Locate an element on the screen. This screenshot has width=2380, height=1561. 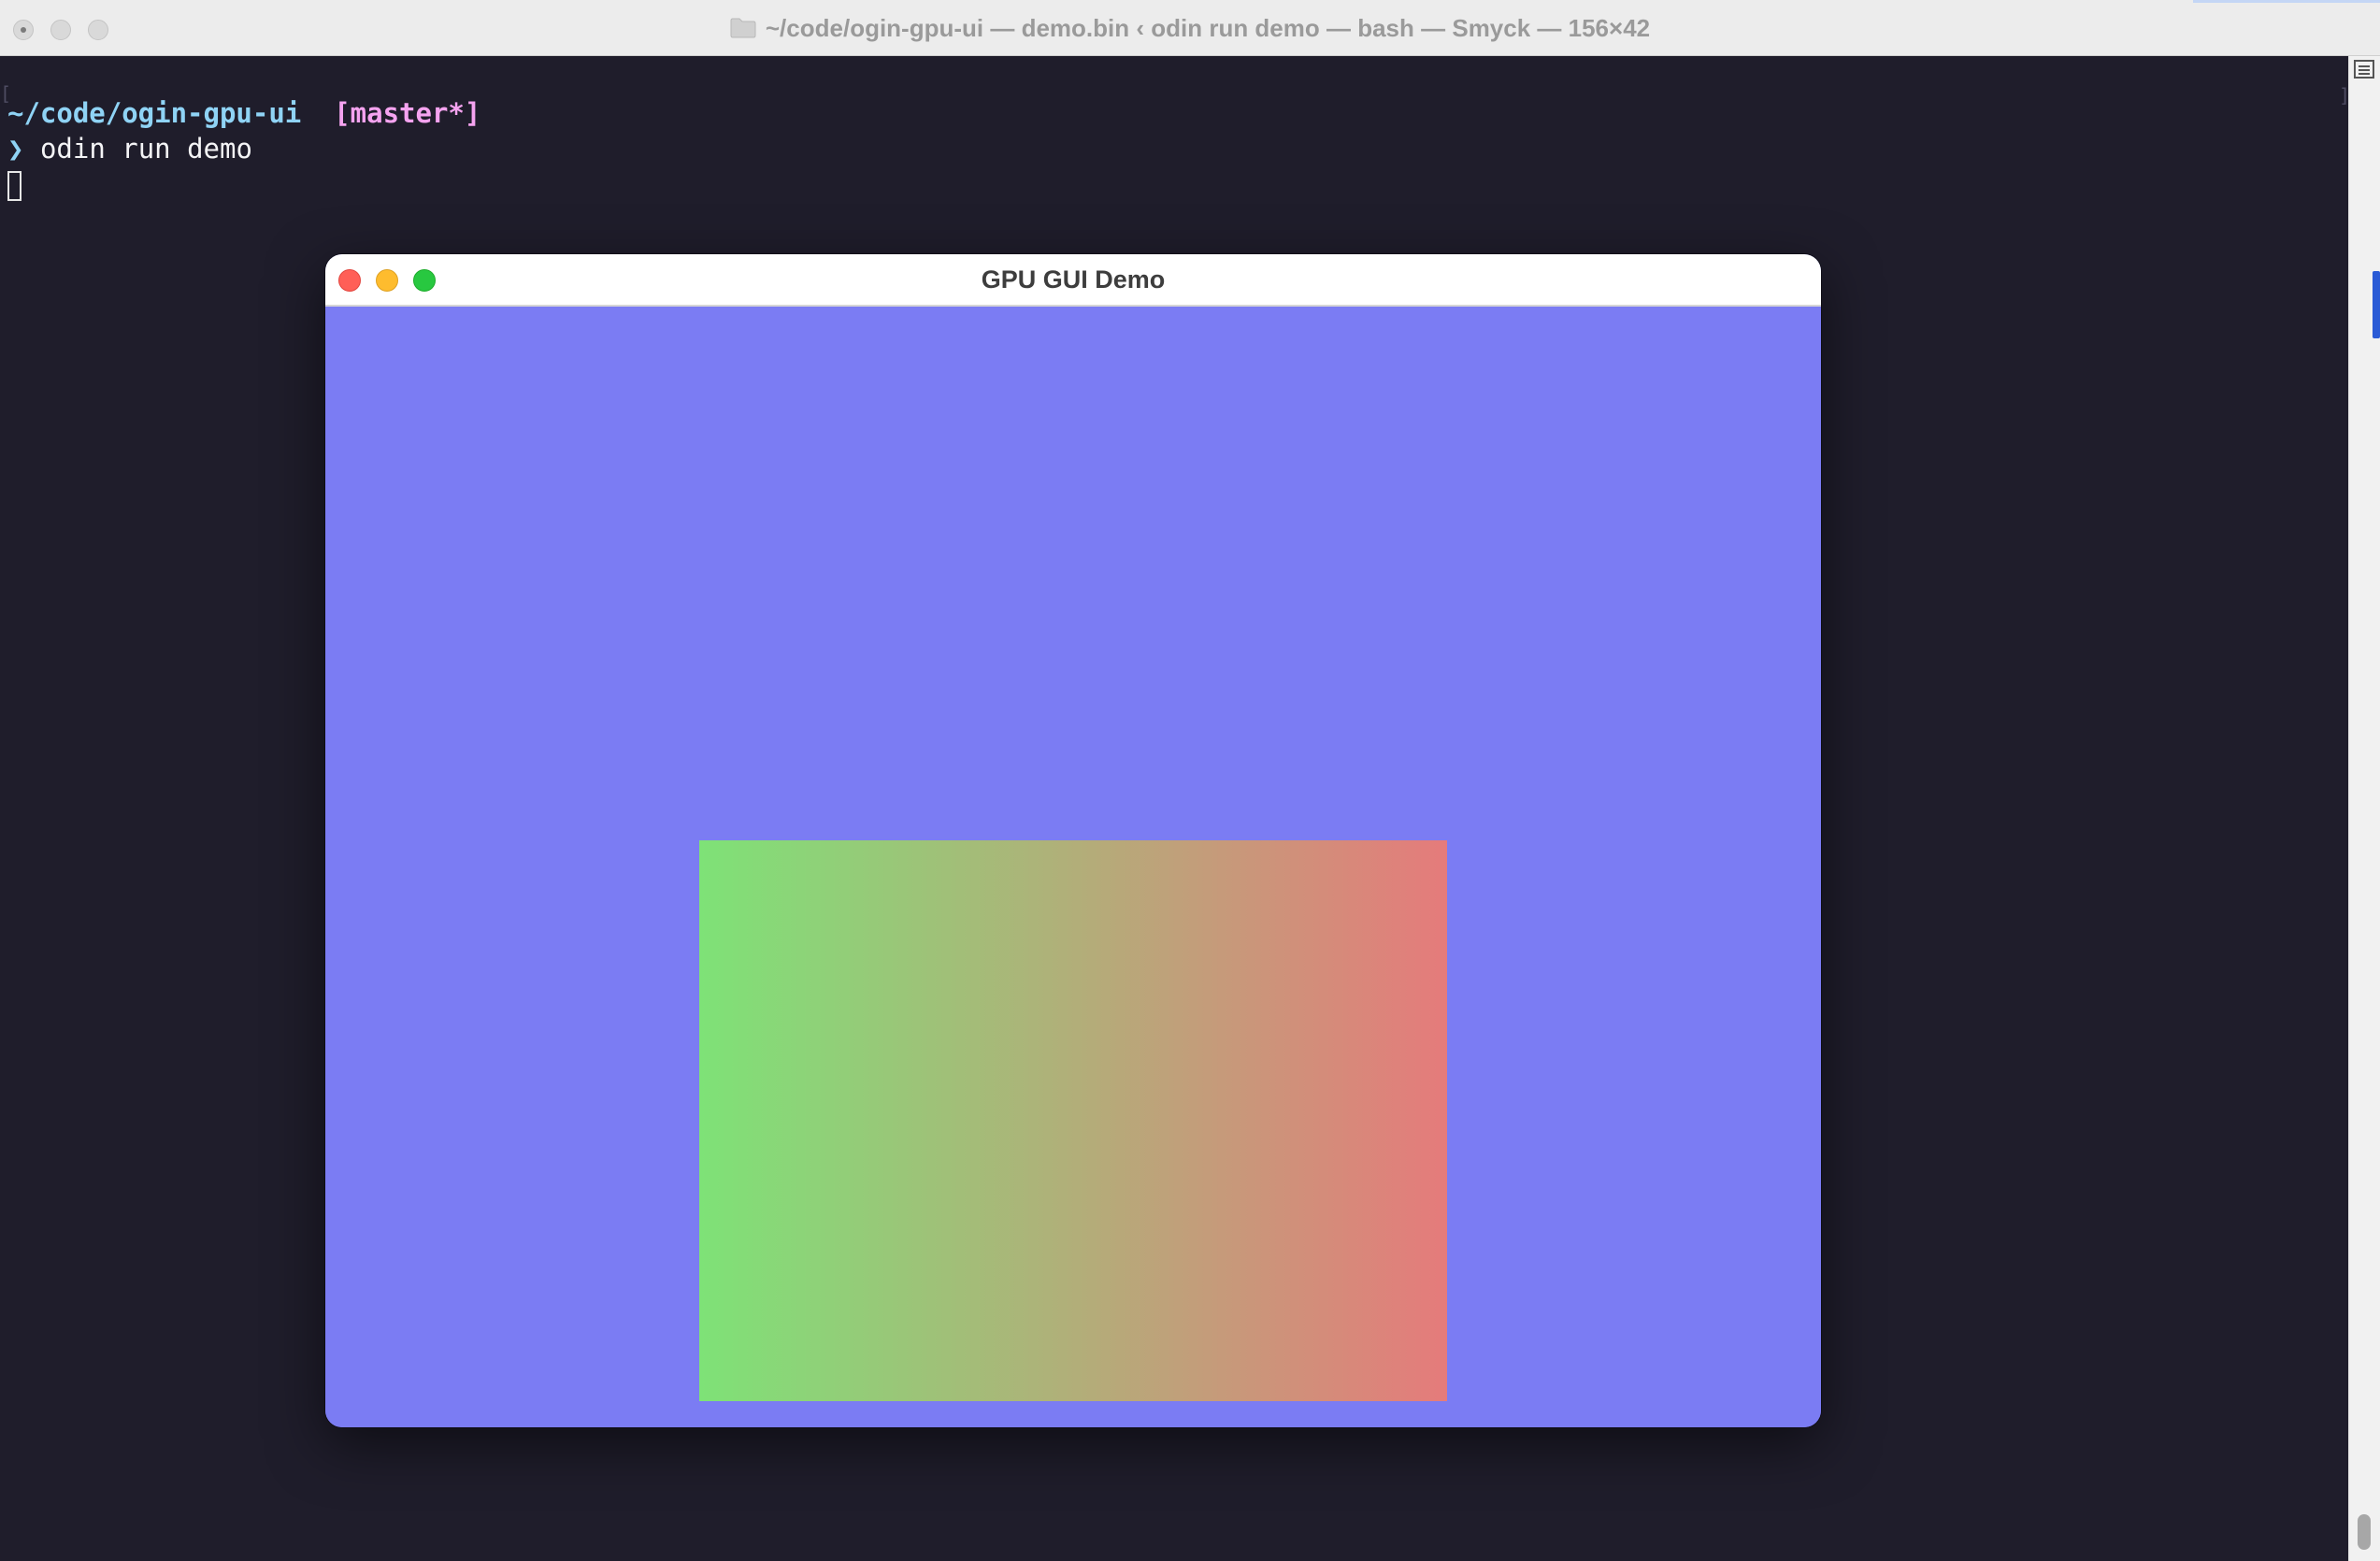
gradient-rectangle is located at coordinates (1073, 1121).